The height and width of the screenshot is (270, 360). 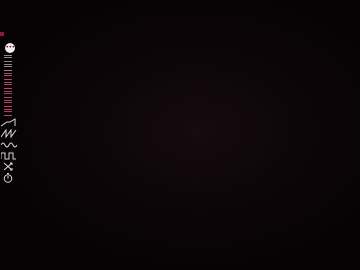 I want to click on square-wave-button, so click(x=9, y=155).